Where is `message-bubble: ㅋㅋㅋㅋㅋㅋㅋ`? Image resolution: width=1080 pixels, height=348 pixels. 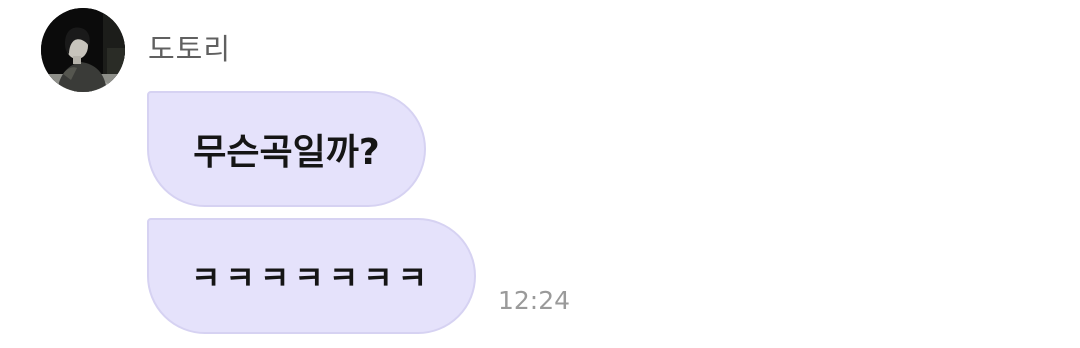 message-bubble: ㅋㅋㅋㅋㅋㅋㅋ is located at coordinates (311, 276).